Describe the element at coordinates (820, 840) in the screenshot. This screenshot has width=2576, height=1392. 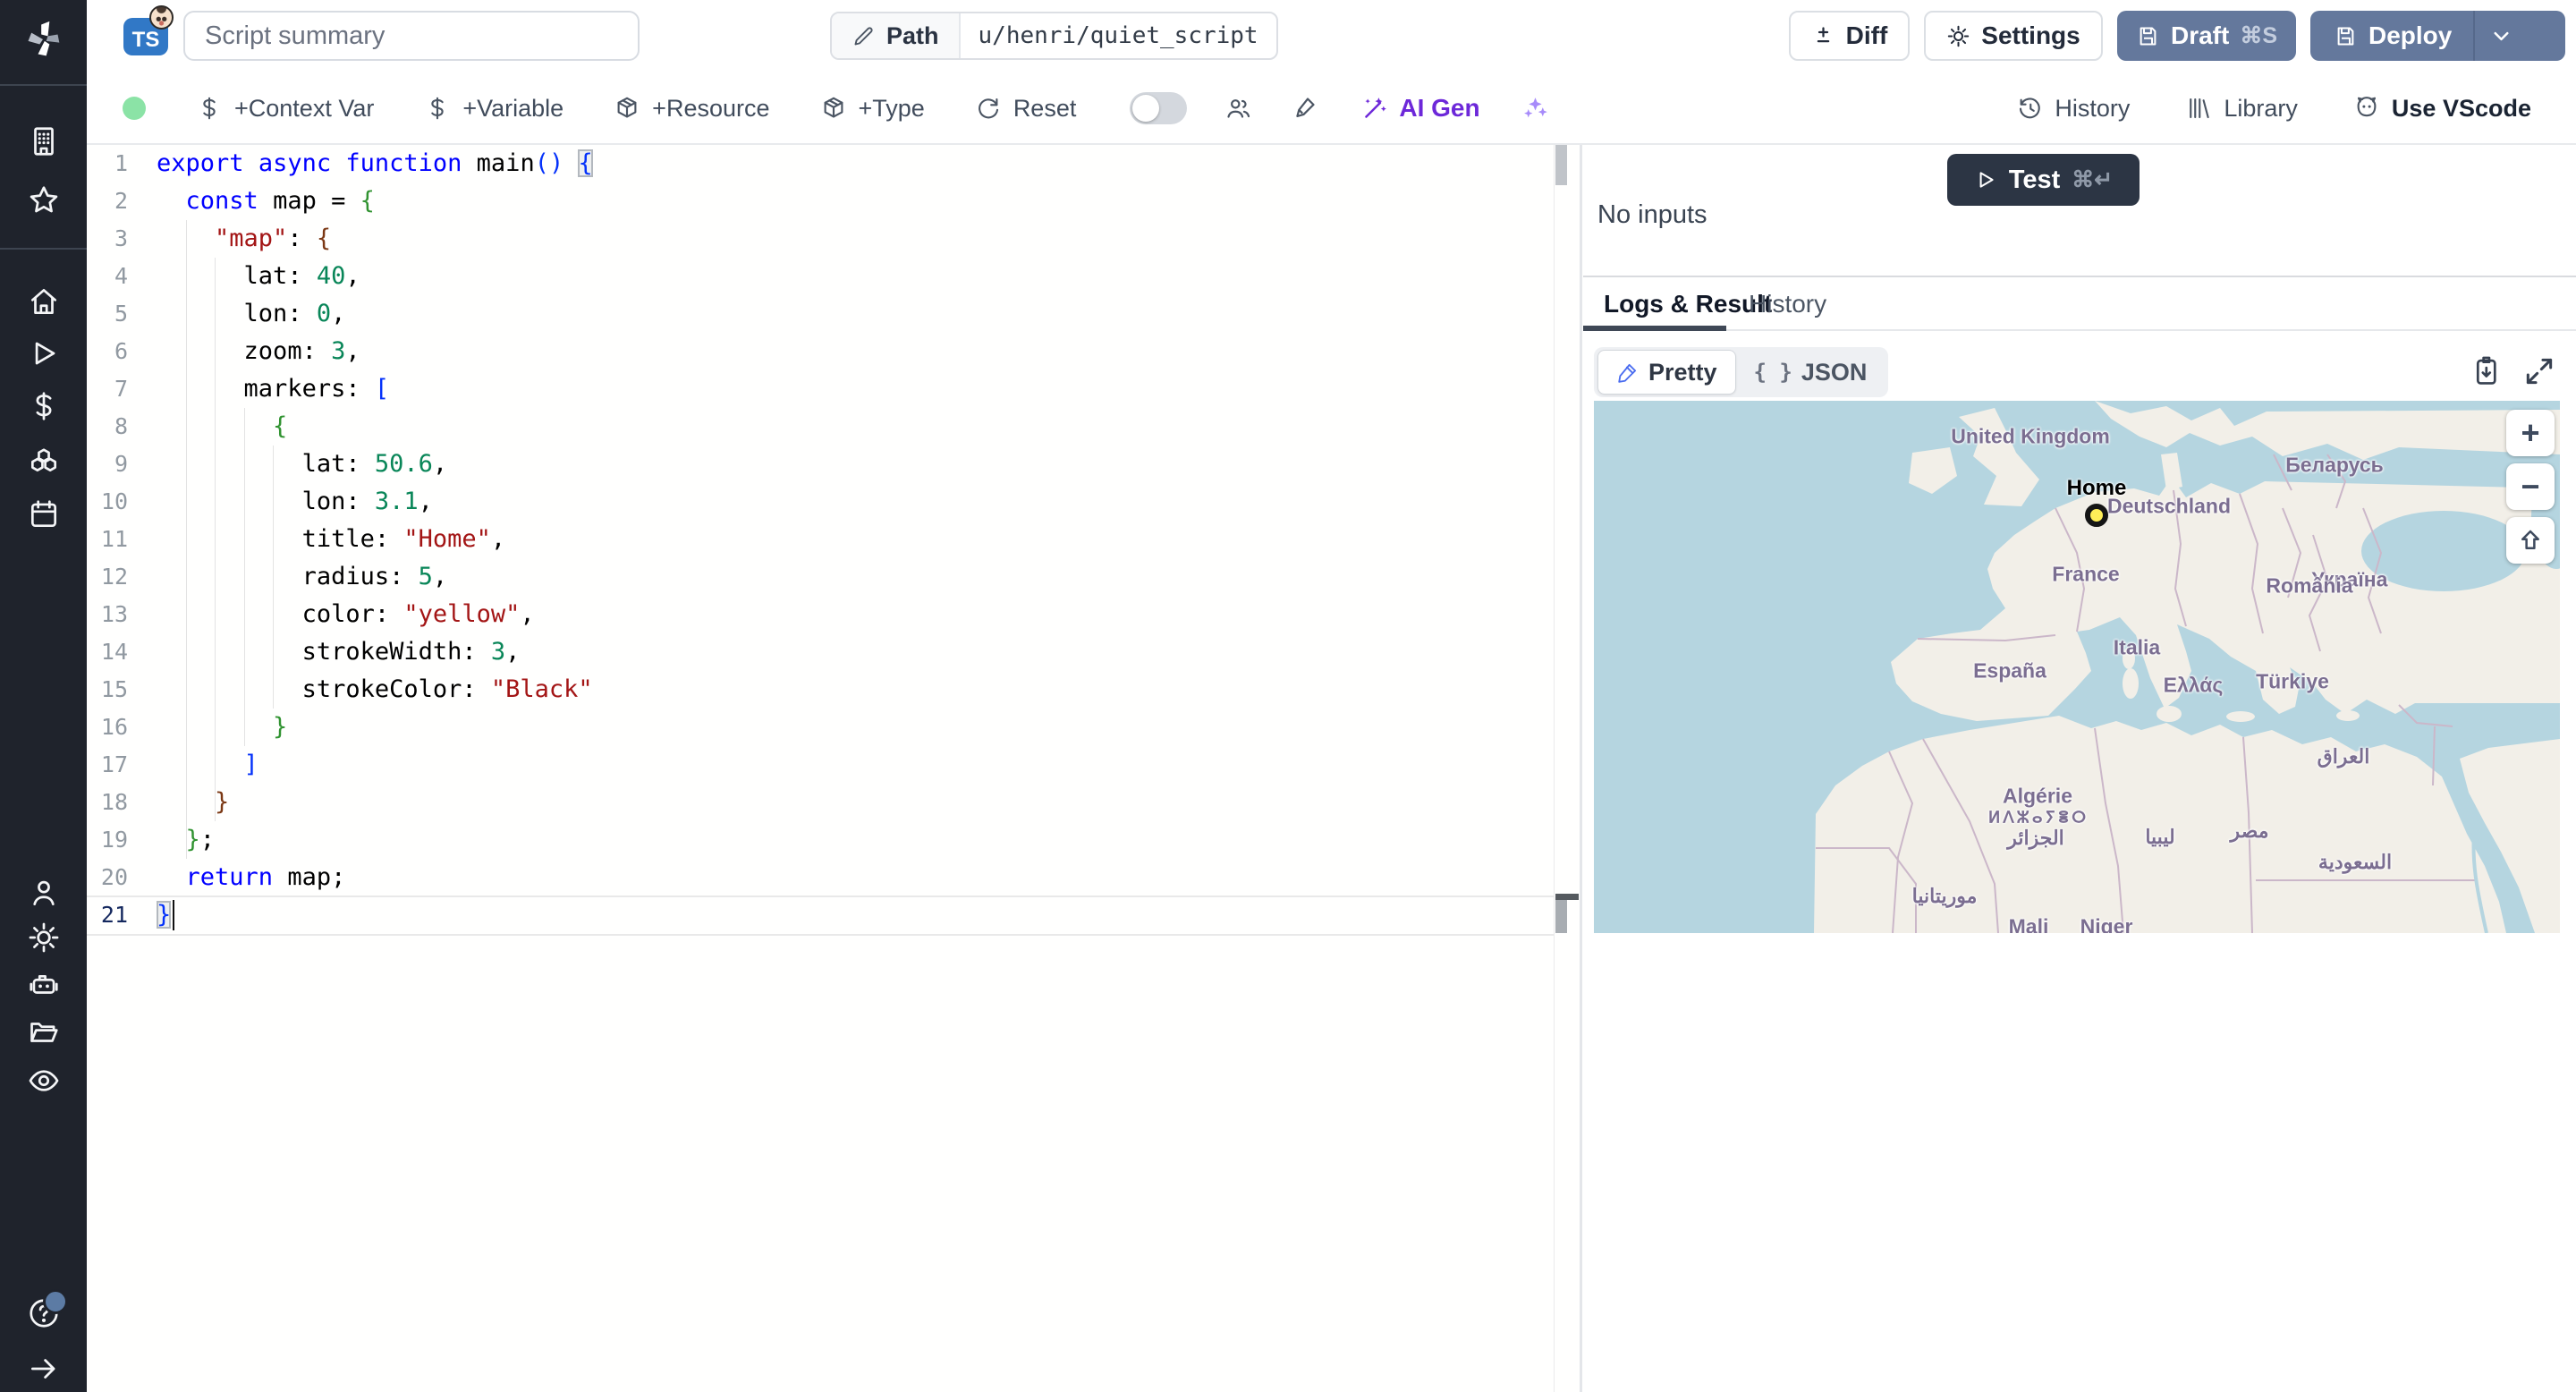
I see `code-line: 19 };` at that location.